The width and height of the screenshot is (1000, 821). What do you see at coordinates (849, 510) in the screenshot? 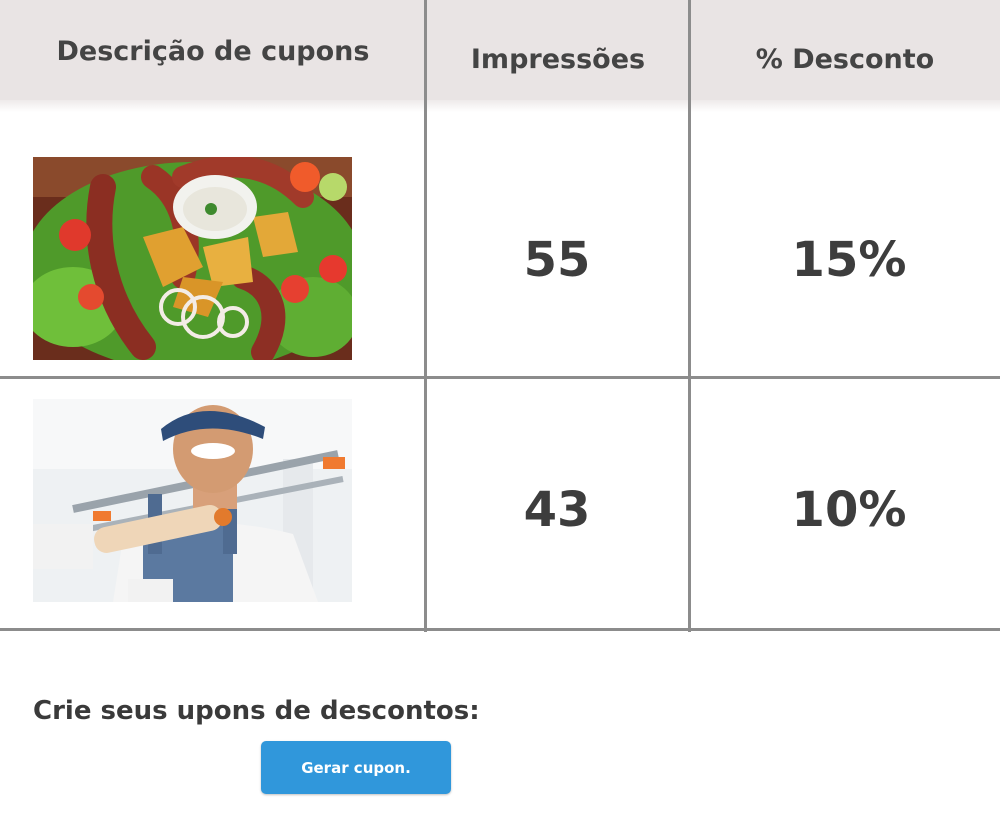
I see `discount-value: 10%` at bounding box center [849, 510].